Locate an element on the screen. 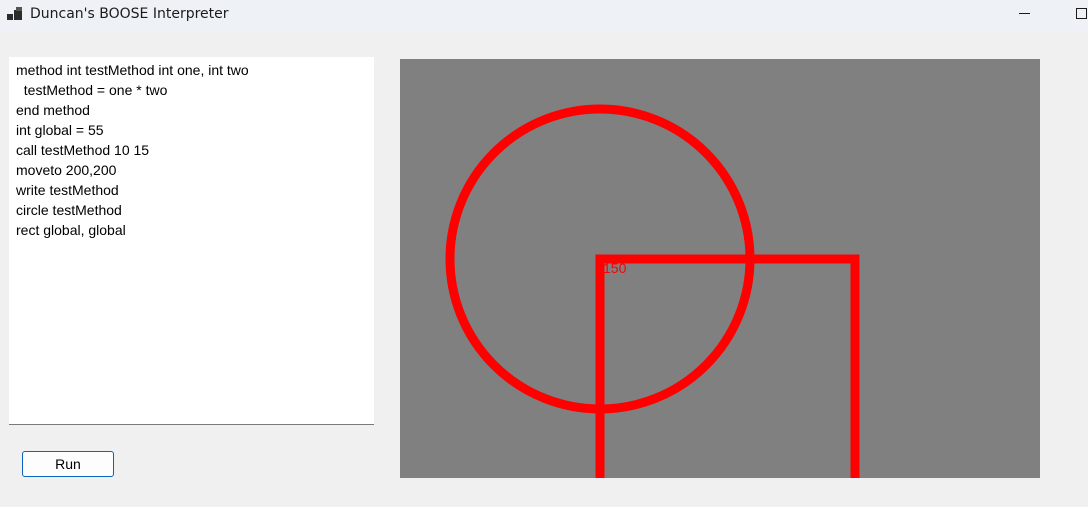 The height and width of the screenshot is (507, 1088). code-line: end method is located at coordinates (53, 110).